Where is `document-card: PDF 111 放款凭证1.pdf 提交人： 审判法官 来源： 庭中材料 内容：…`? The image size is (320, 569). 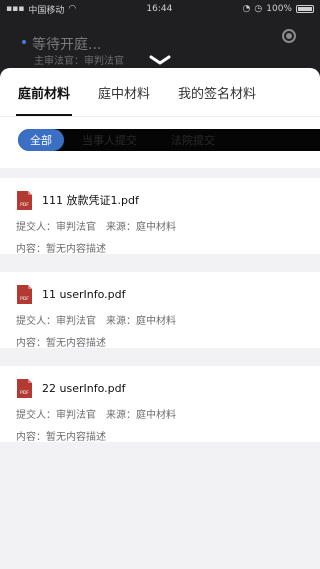 document-card: PDF 111 放款凭证1.pdf 提交人： 审判法官 来源： 庭中材料 内容：… is located at coordinates (160, 216).